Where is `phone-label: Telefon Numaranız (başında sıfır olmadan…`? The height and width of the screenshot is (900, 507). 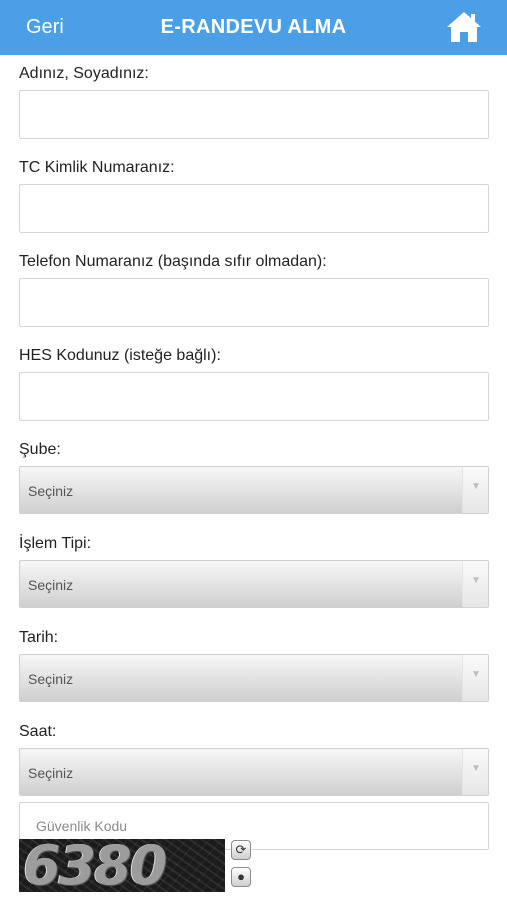 phone-label: Telefon Numaranız (başında sıfır olmadan… is located at coordinates (173, 261).